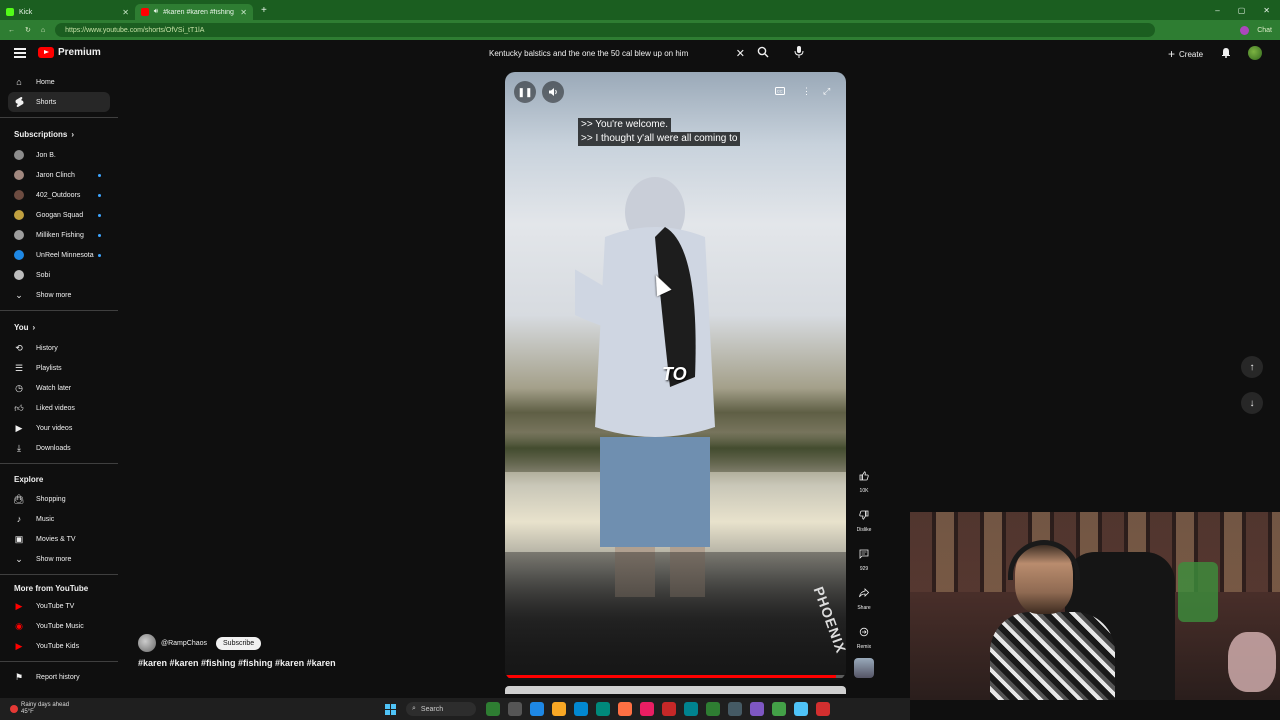  I want to click on share-button: Share, so click(864, 602).